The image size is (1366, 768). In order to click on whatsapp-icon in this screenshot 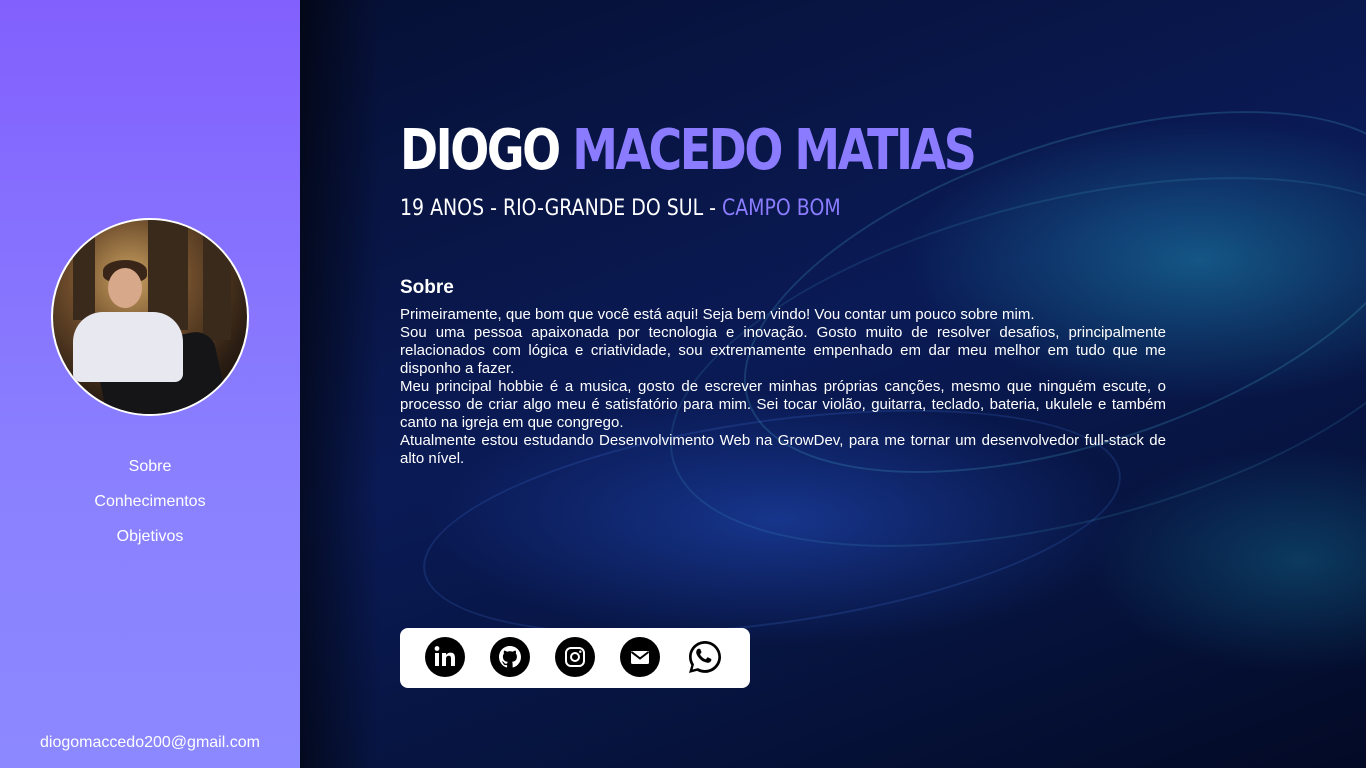, I will do `click(705, 657)`.